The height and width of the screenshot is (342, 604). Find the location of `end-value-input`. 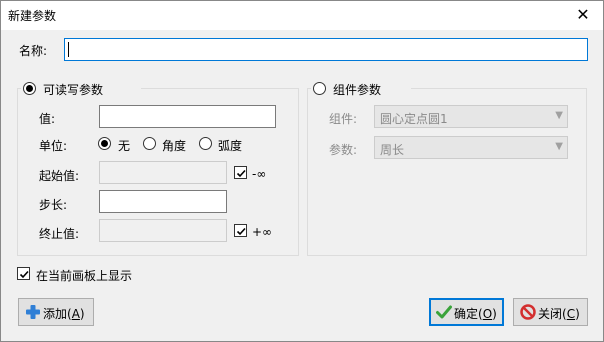

end-value-input is located at coordinates (163, 230).